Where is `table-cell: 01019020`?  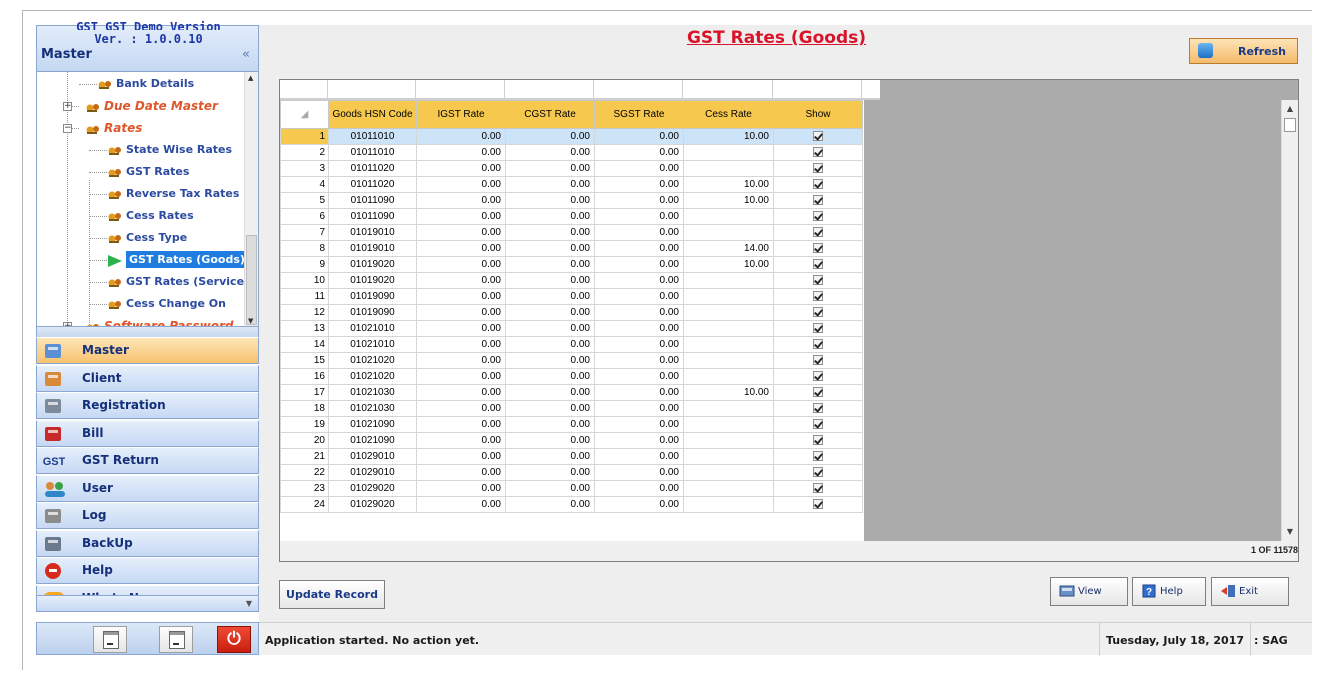
table-cell: 01019020 is located at coordinates (372, 264).